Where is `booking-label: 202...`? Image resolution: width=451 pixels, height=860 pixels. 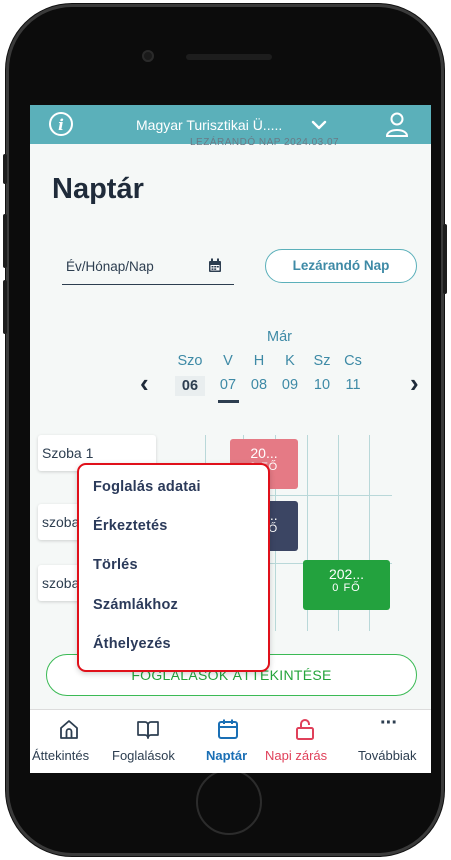 booking-label: 202... is located at coordinates (346, 574).